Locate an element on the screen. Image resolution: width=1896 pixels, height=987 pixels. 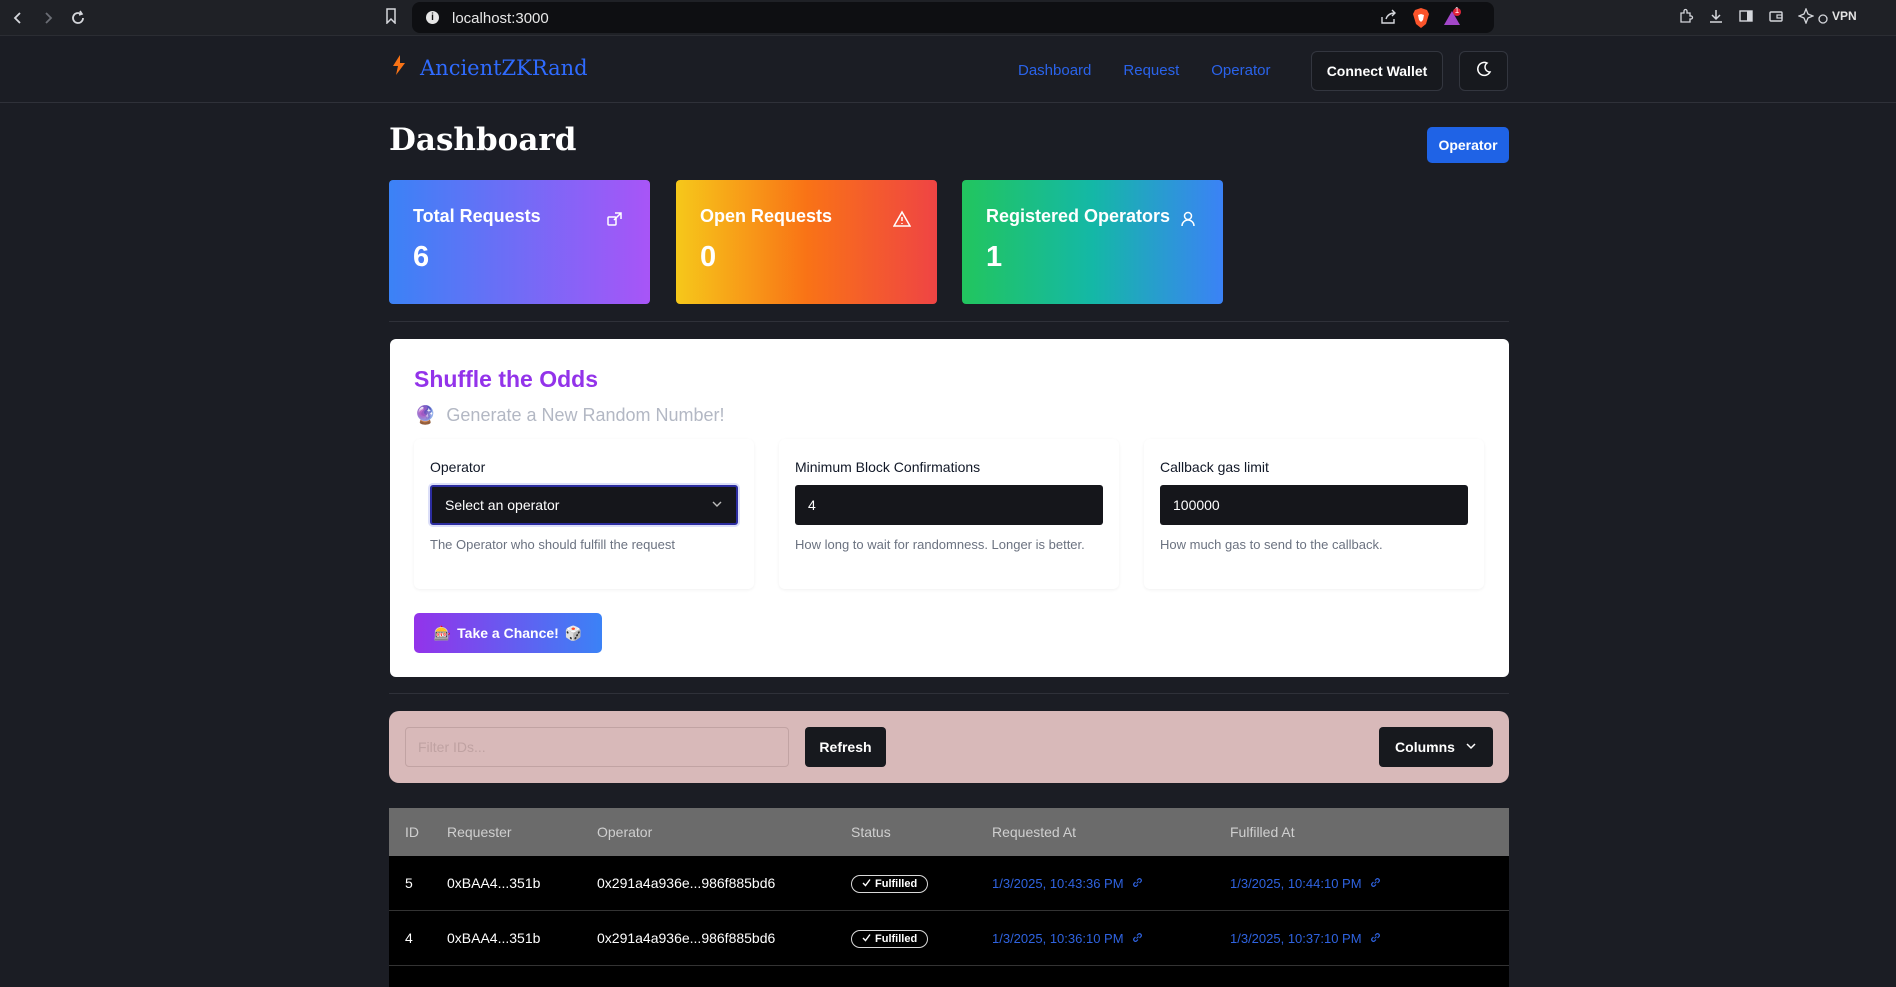
brand-name: AncientZKRand is located at coordinates (504, 68).